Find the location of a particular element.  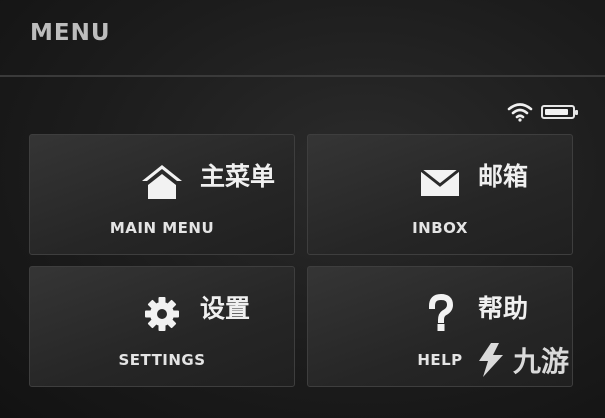

battery-fill is located at coordinates (556, 112).